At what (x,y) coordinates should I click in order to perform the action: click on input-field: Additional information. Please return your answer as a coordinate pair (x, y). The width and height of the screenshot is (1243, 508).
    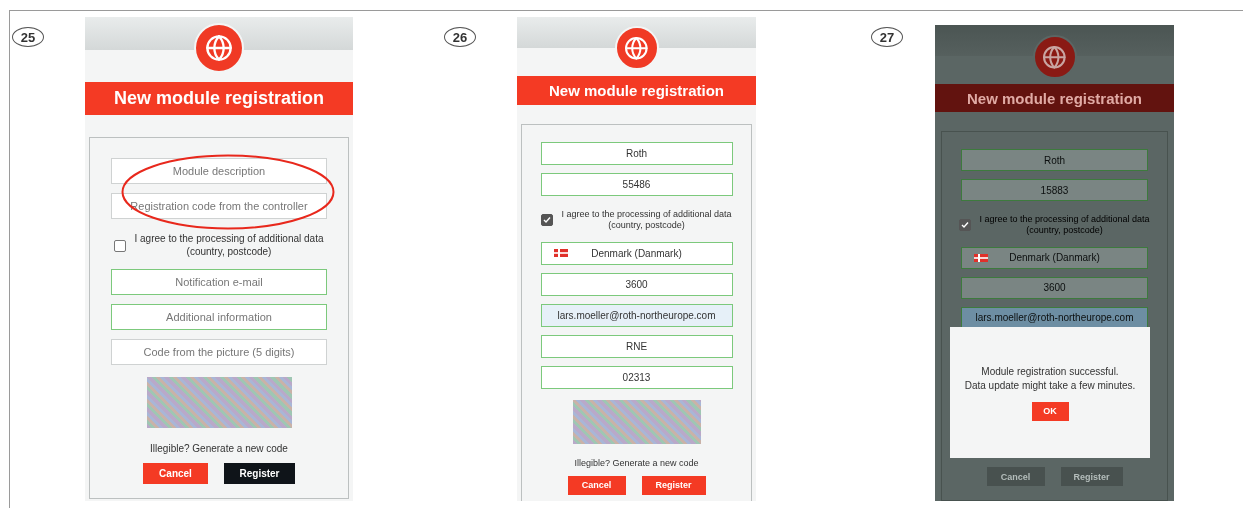
    Looking at the image, I should click on (219, 317).